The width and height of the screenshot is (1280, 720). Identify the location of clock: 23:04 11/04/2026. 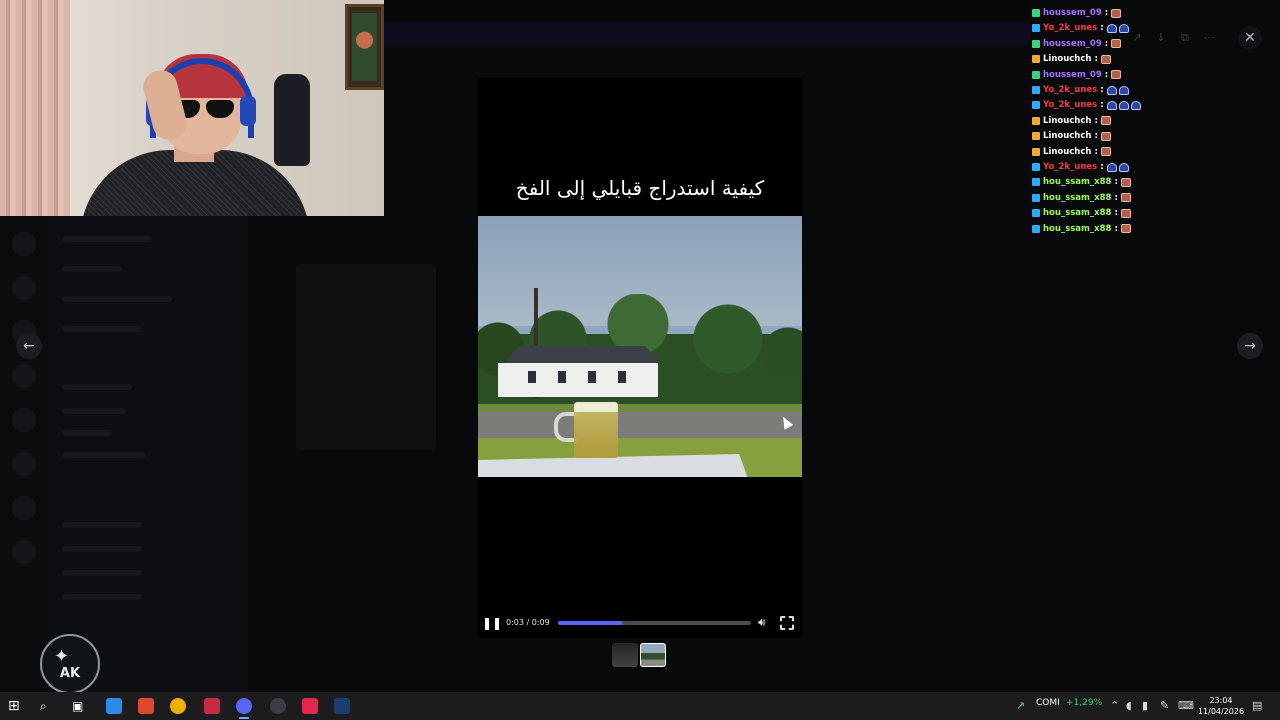
(1221, 706).